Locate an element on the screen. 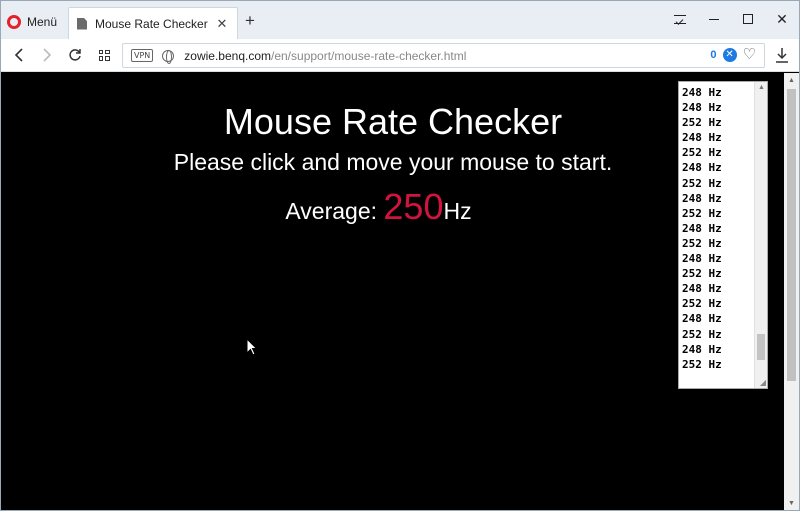  resize-handle-icon: ◢ is located at coordinates (763, 382).